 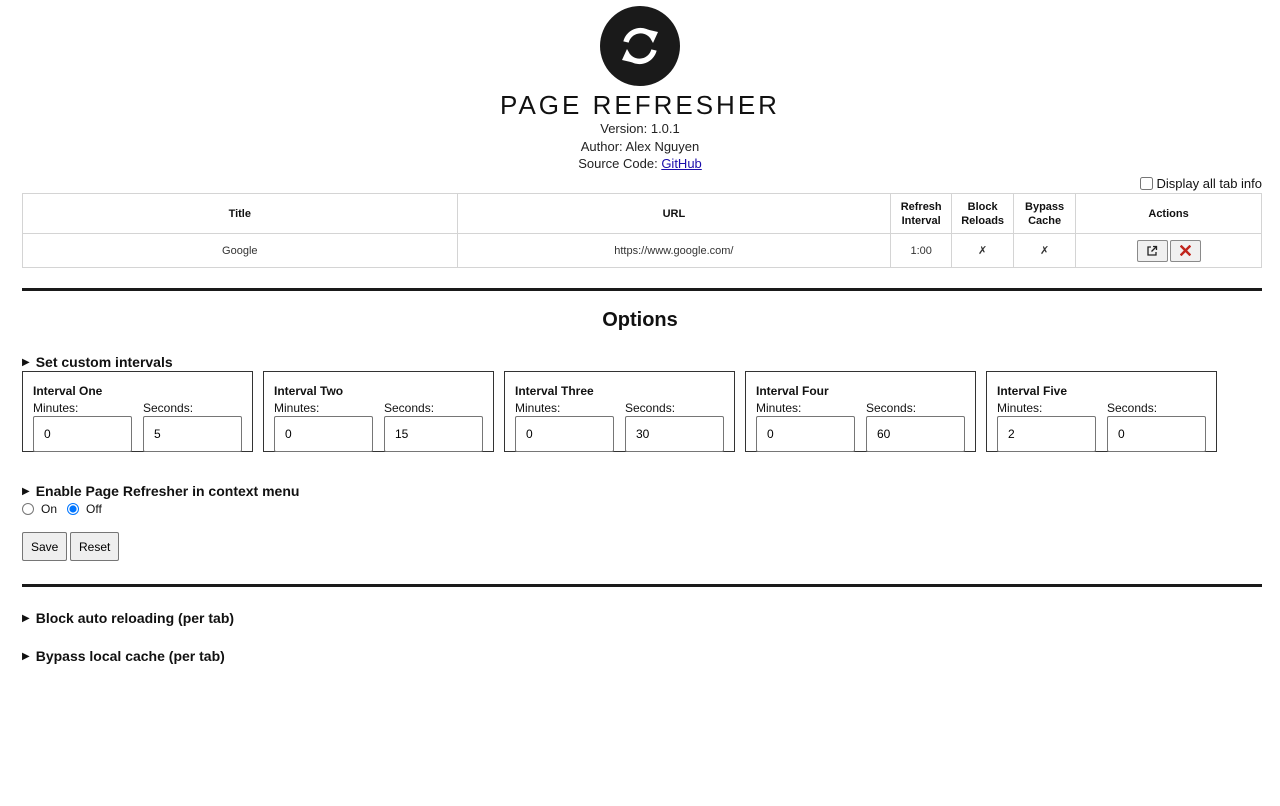 I want to click on display-all-tab-info: Display all tab info, so click(x=1201, y=183).